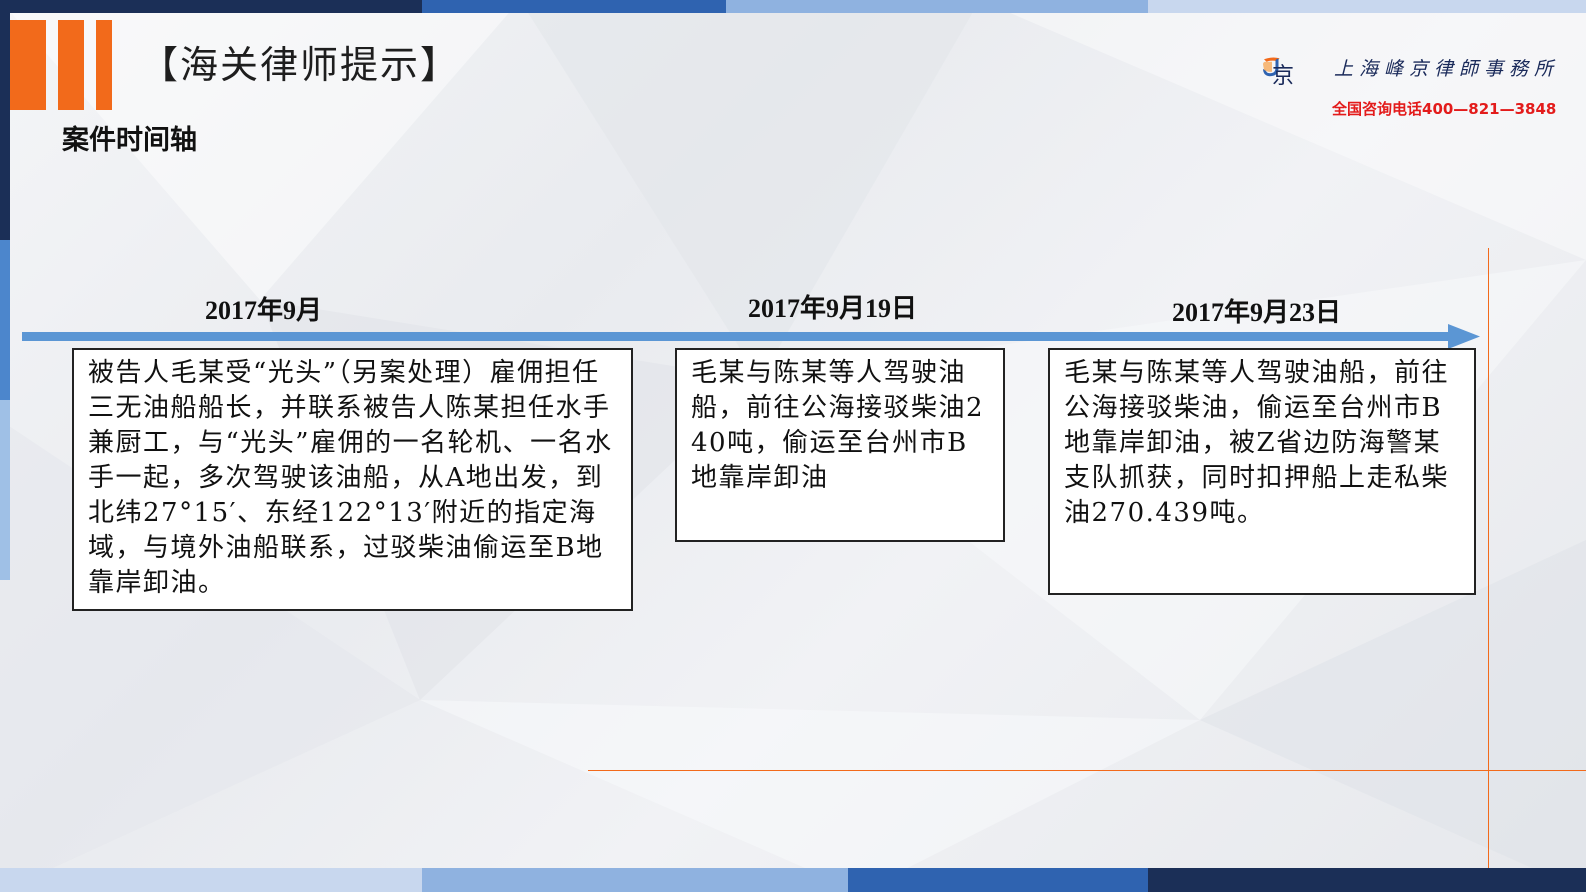  I want to click on top-bar-navy, so click(211, 6).